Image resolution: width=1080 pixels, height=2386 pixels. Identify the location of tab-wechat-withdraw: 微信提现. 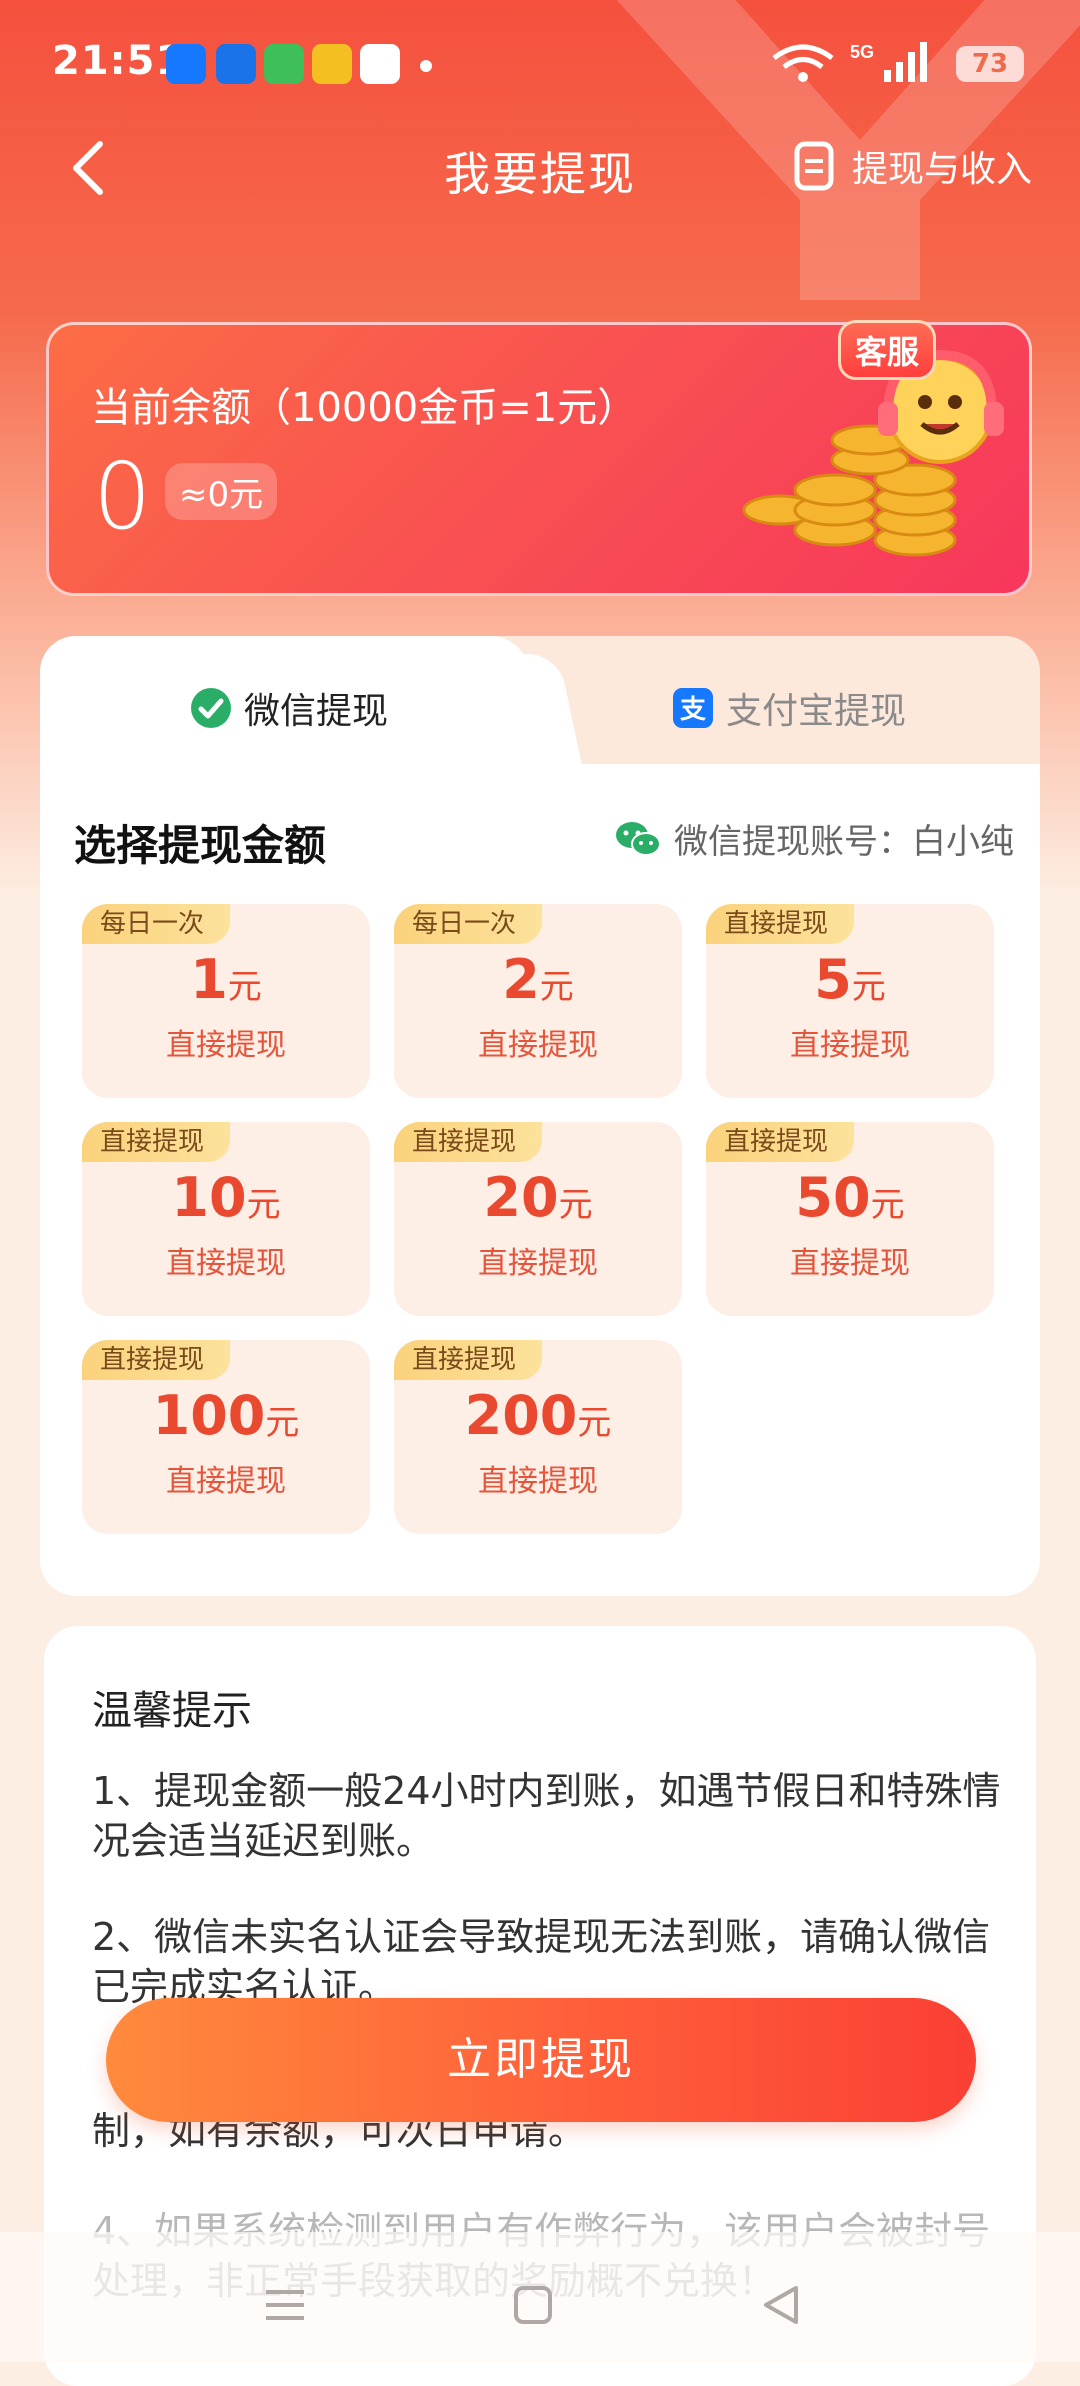
(289, 708).